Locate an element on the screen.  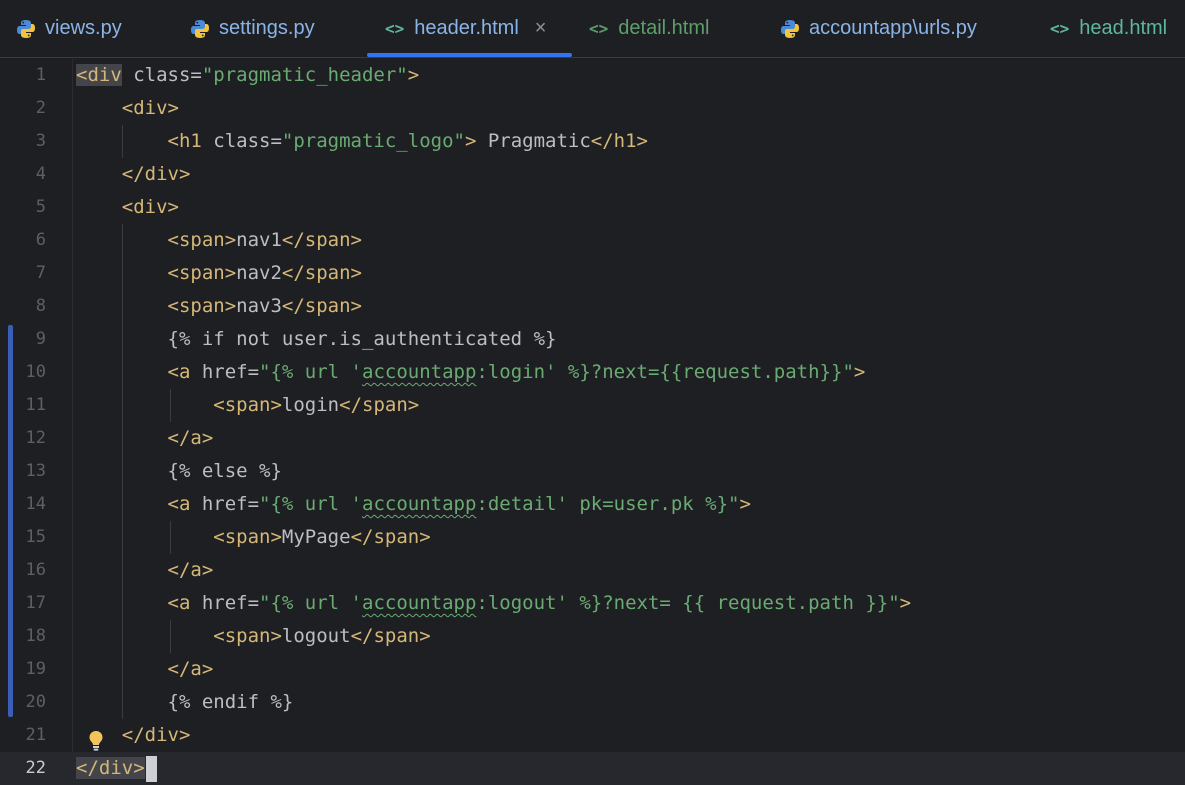
code-line: 20 {% endif %} is located at coordinates (592, 702).